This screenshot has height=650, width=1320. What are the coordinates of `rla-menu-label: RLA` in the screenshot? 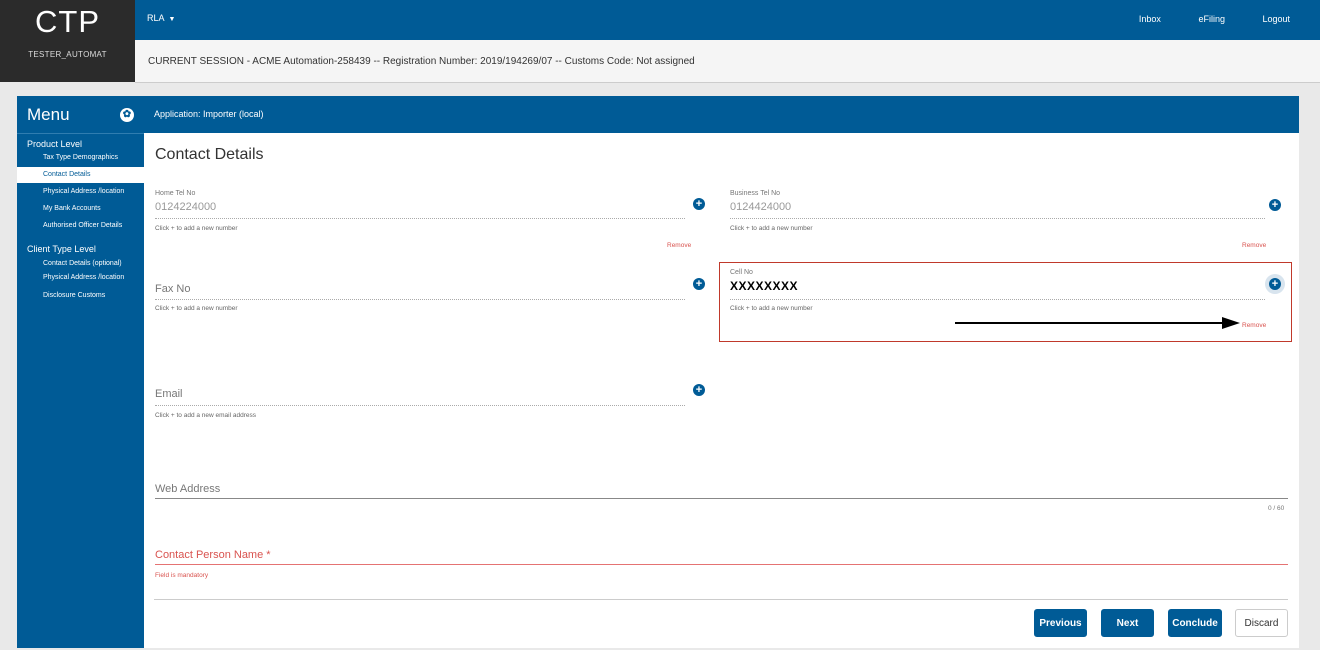 It's located at (156, 18).